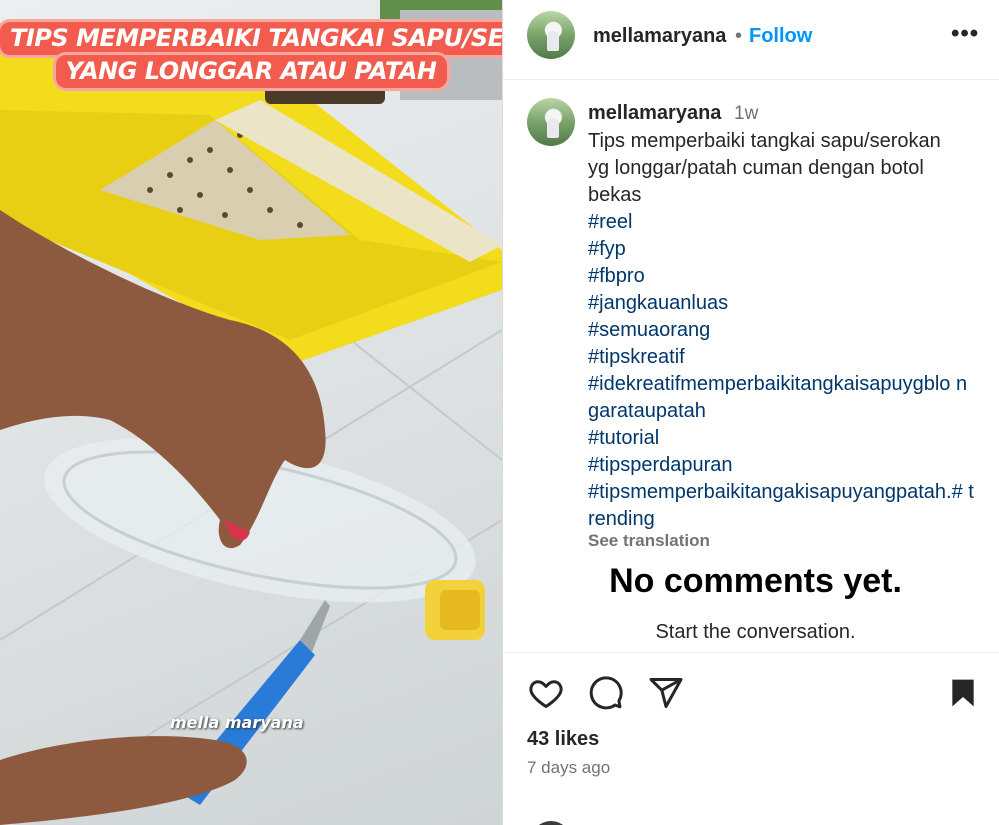  Describe the element at coordinates (563, 739) in the screenshot. I see `likes-count: 43 likes` at that location.